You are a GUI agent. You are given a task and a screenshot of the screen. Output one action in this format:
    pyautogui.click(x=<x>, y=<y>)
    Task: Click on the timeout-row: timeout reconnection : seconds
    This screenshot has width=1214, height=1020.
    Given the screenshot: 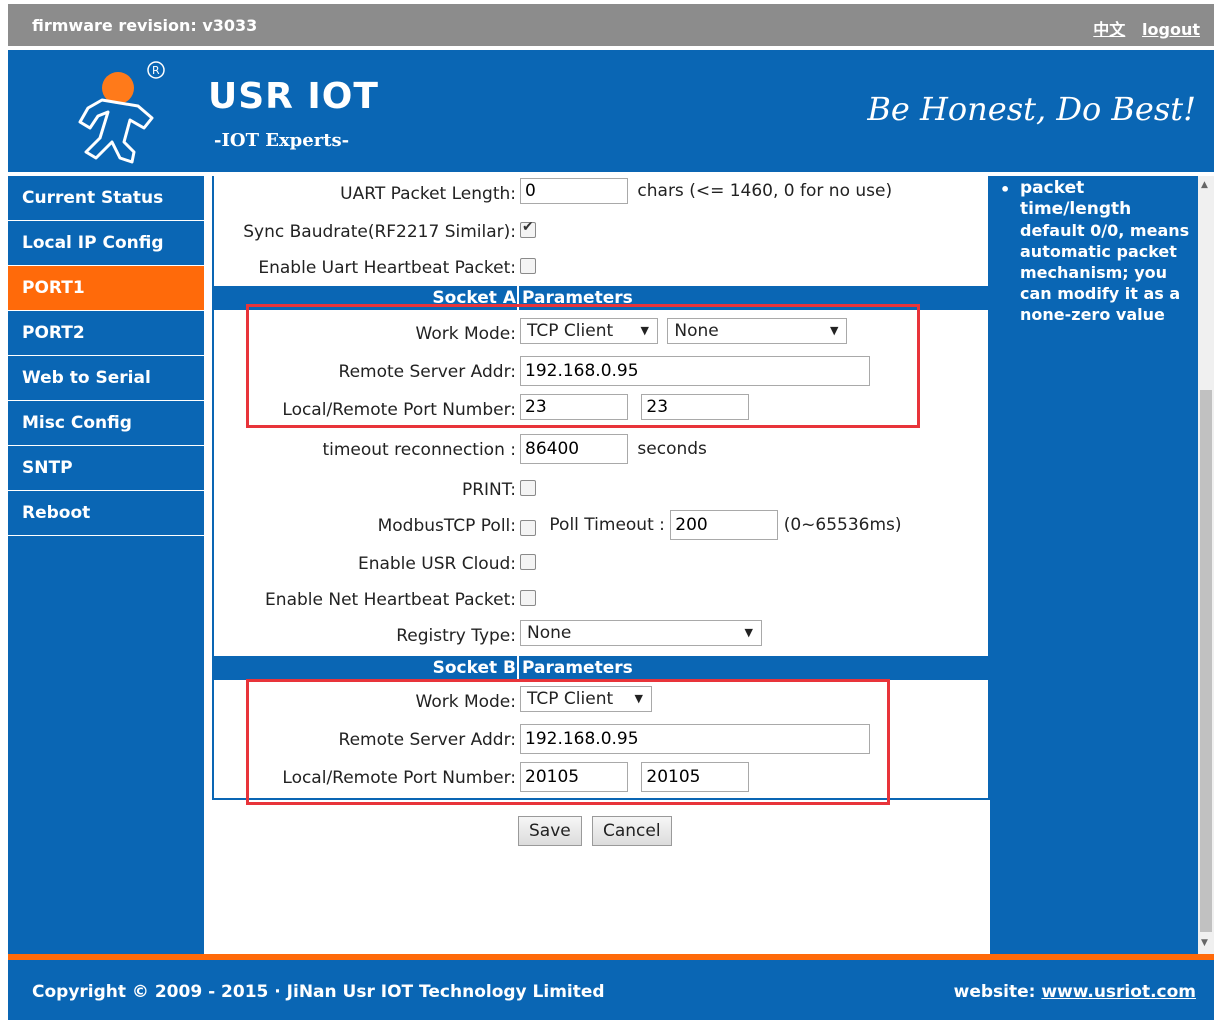 What is the action you would take?
    pyautogui.click(x=601, y=449)
    